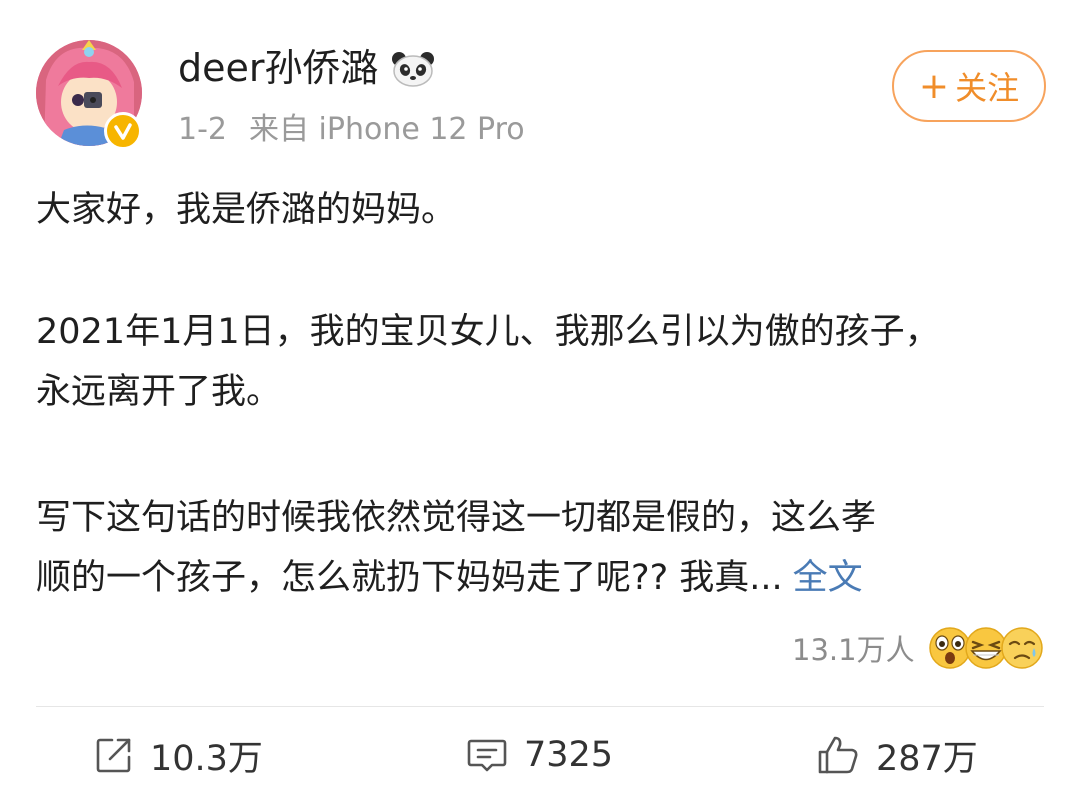  What do you see at coordinates (828, 578) in the screenshot?
I see `full-text-link: 全文` at bounding box center [828, 578].